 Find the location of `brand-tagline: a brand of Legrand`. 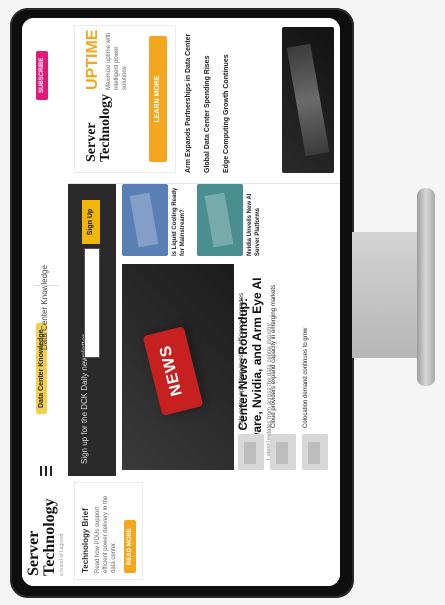

brand-tagline: a brand of Legrand is located at coordinates (62, 554).